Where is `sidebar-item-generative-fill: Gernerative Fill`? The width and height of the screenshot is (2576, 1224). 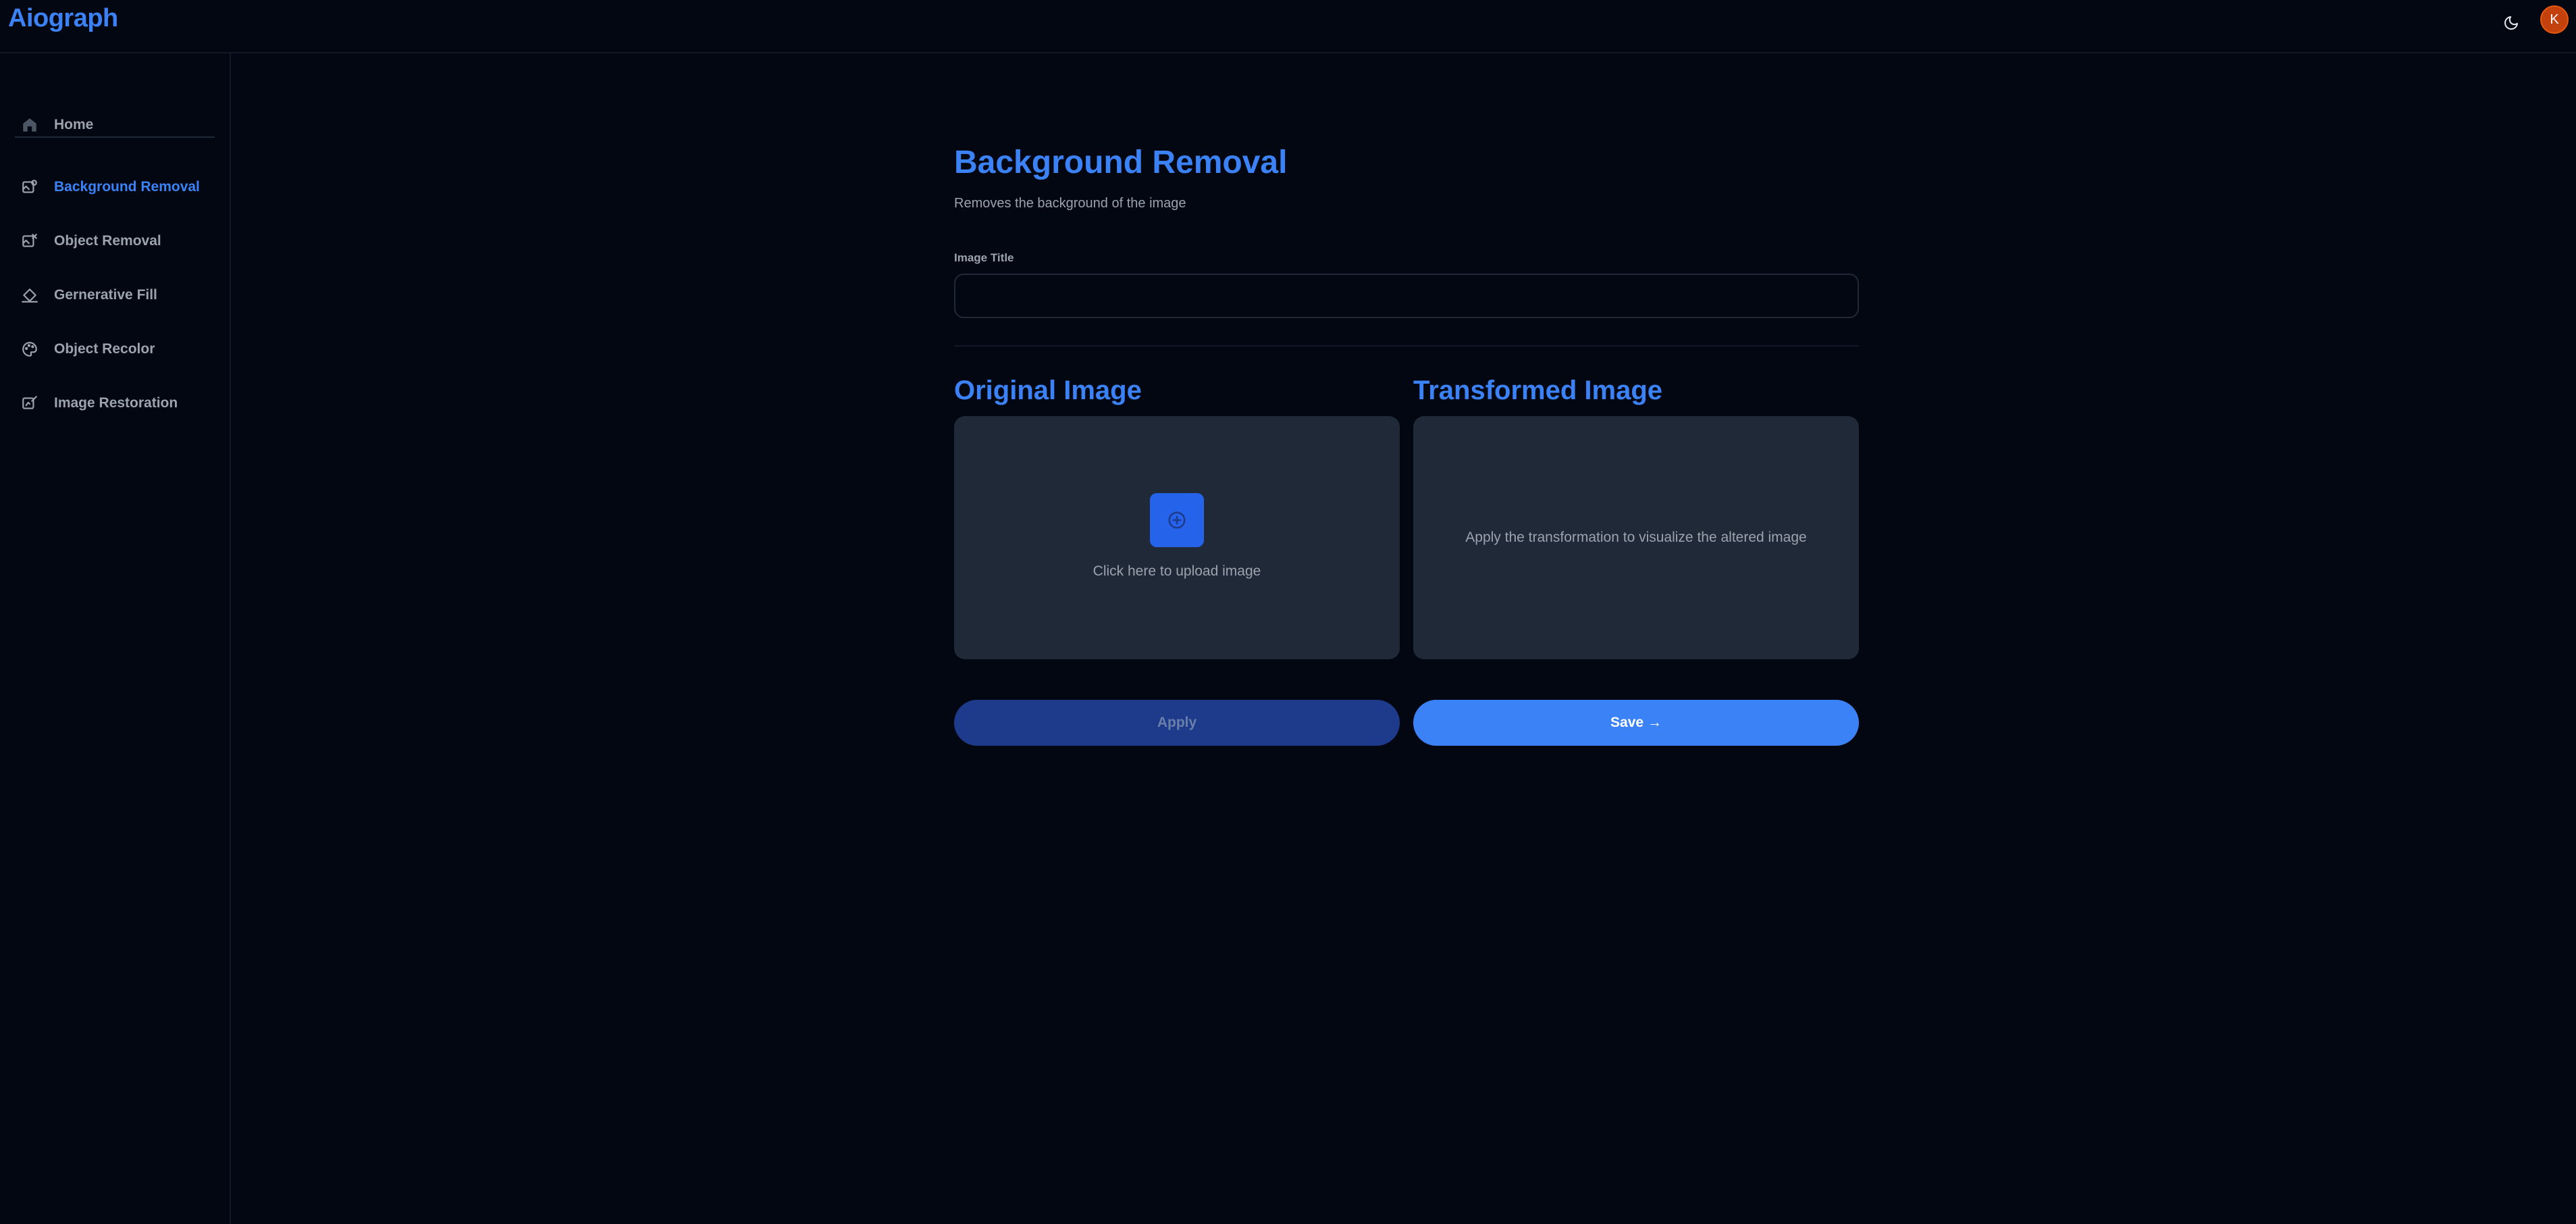 sidebar-item-generative-fill: Gernerative Fill is located at coordinates (116, 295).